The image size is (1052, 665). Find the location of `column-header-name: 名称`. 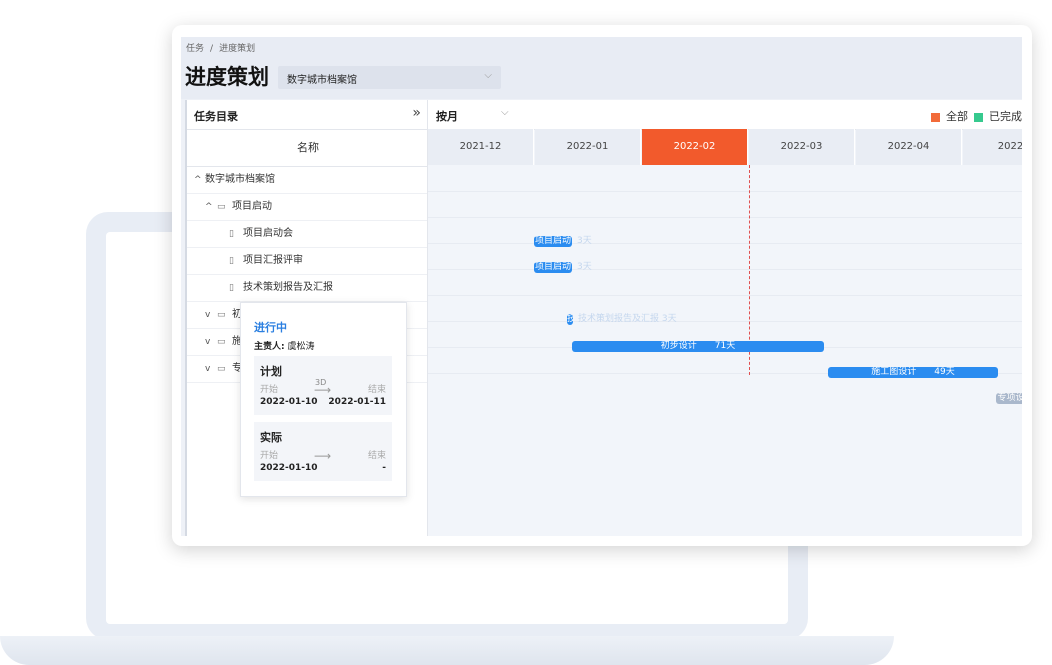

column-header-name: 名称 is located at coordinates (308, 148).